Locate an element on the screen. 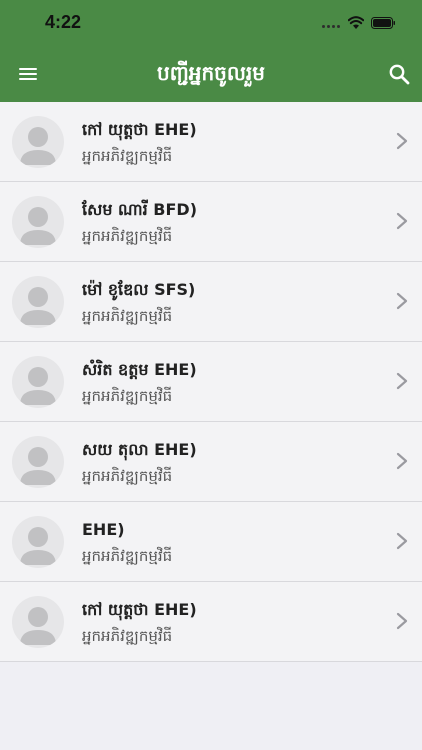 This screenshot has width=422, height=750. participant-row: សំរិត ឧត្តម EHE) អ្នកអភិវឌ្ឍកម្មវិធី is located at coordinates (211, 382).